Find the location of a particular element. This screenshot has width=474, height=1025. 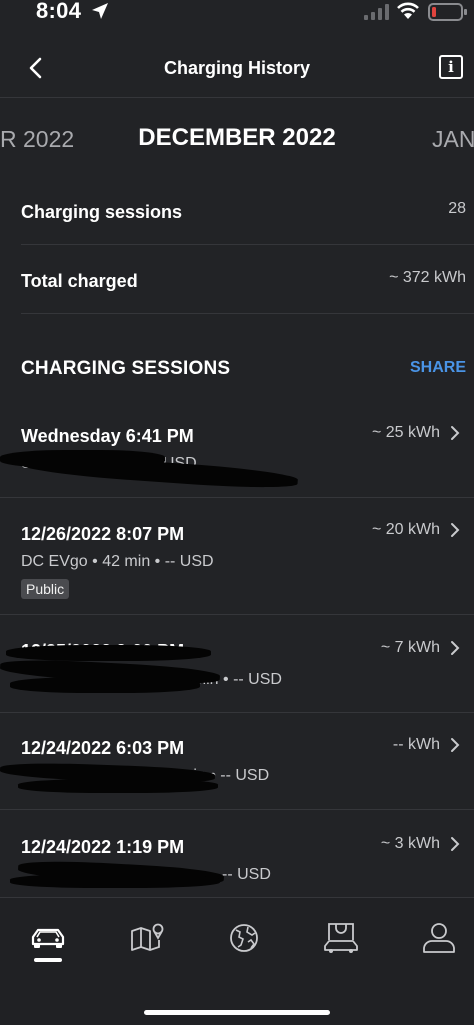

info-icon: i is located at coordinates (451, 67).